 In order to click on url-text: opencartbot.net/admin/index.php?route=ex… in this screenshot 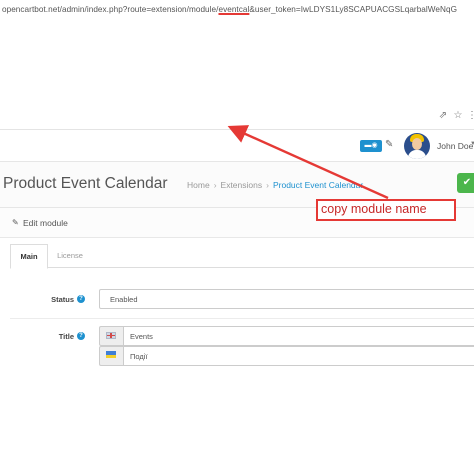, I will do `click(229, 9)`.